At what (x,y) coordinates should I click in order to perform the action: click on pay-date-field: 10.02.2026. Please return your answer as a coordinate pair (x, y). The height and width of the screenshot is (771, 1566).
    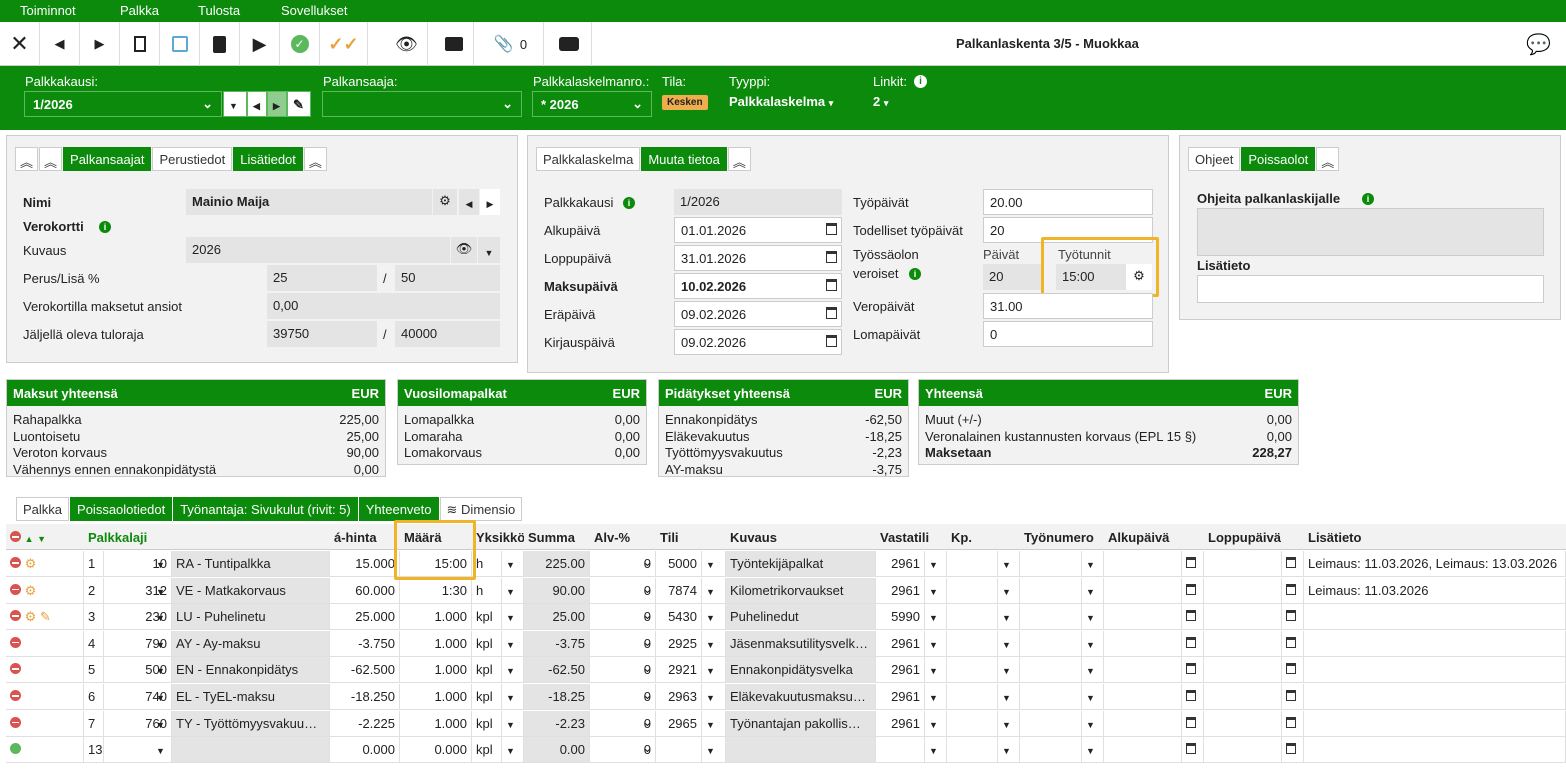
    Looking at the image, I should click on (758, 286).